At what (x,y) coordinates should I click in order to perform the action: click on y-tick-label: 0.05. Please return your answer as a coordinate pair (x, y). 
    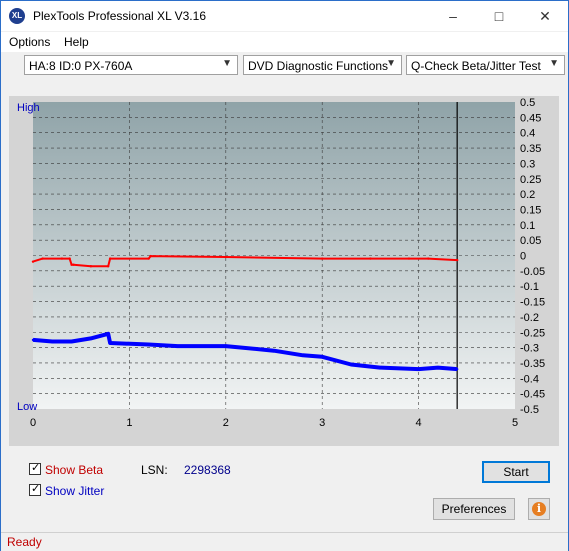
    Looking at the image, I should click on (530, 241).